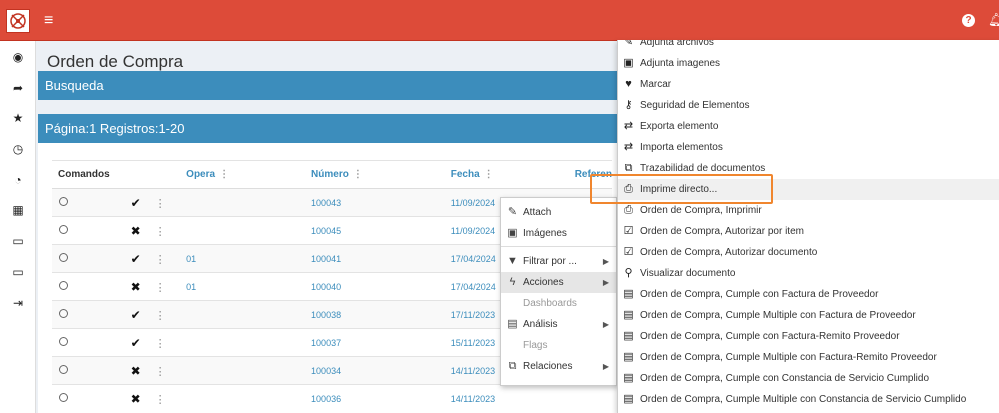 The image size is (999, 413). Describe the element at coordinates (808, 126) in the screenshot. I see `submenu-item-exporta: ⇄ Exporta elemento` at that location.